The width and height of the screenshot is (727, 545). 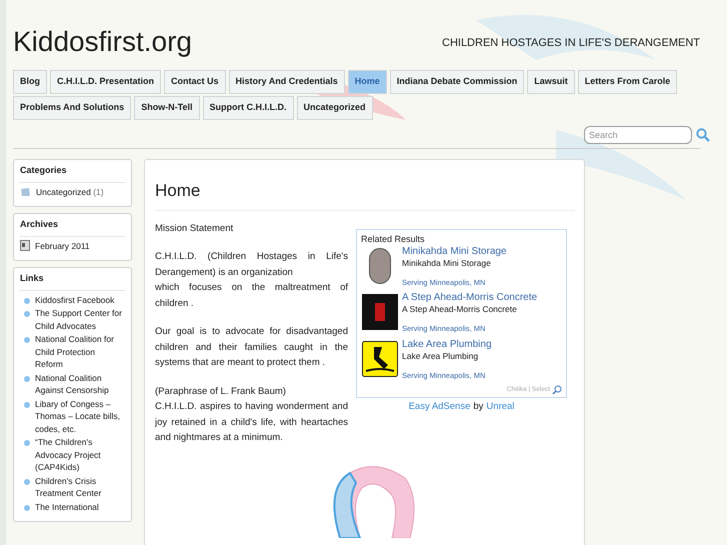 I want to click on nav-tab: History And Credentials, so click(x=286, y=82).